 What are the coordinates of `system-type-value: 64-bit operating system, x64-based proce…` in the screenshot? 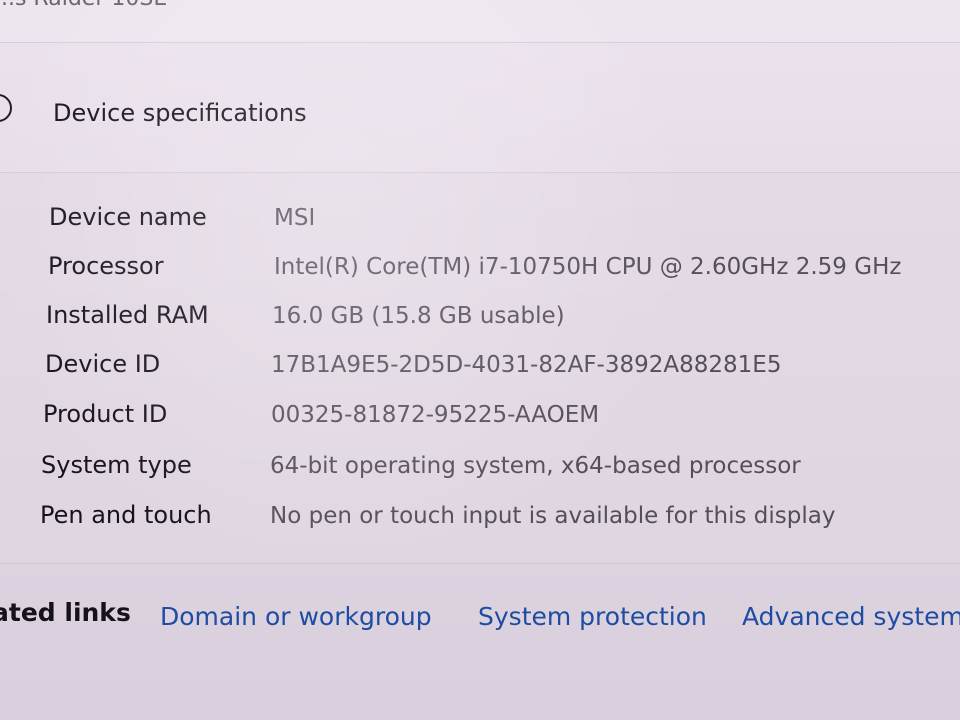 It's located at (535, 466).